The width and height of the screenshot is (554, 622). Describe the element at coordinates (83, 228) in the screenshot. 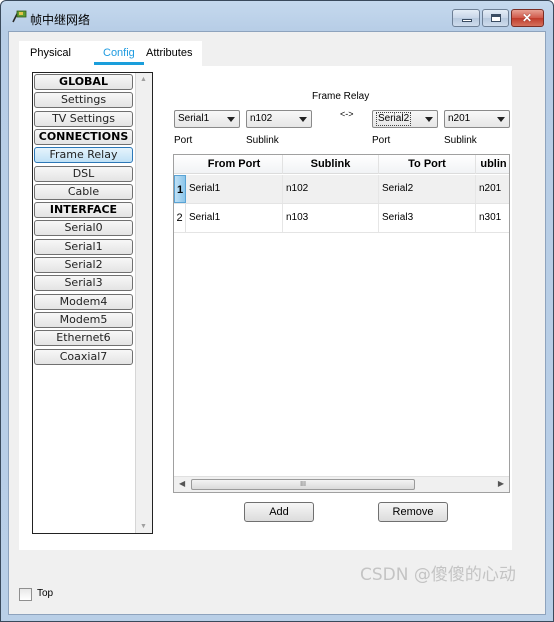

I see `sidebar-item-serial0: Serial0` at that location.